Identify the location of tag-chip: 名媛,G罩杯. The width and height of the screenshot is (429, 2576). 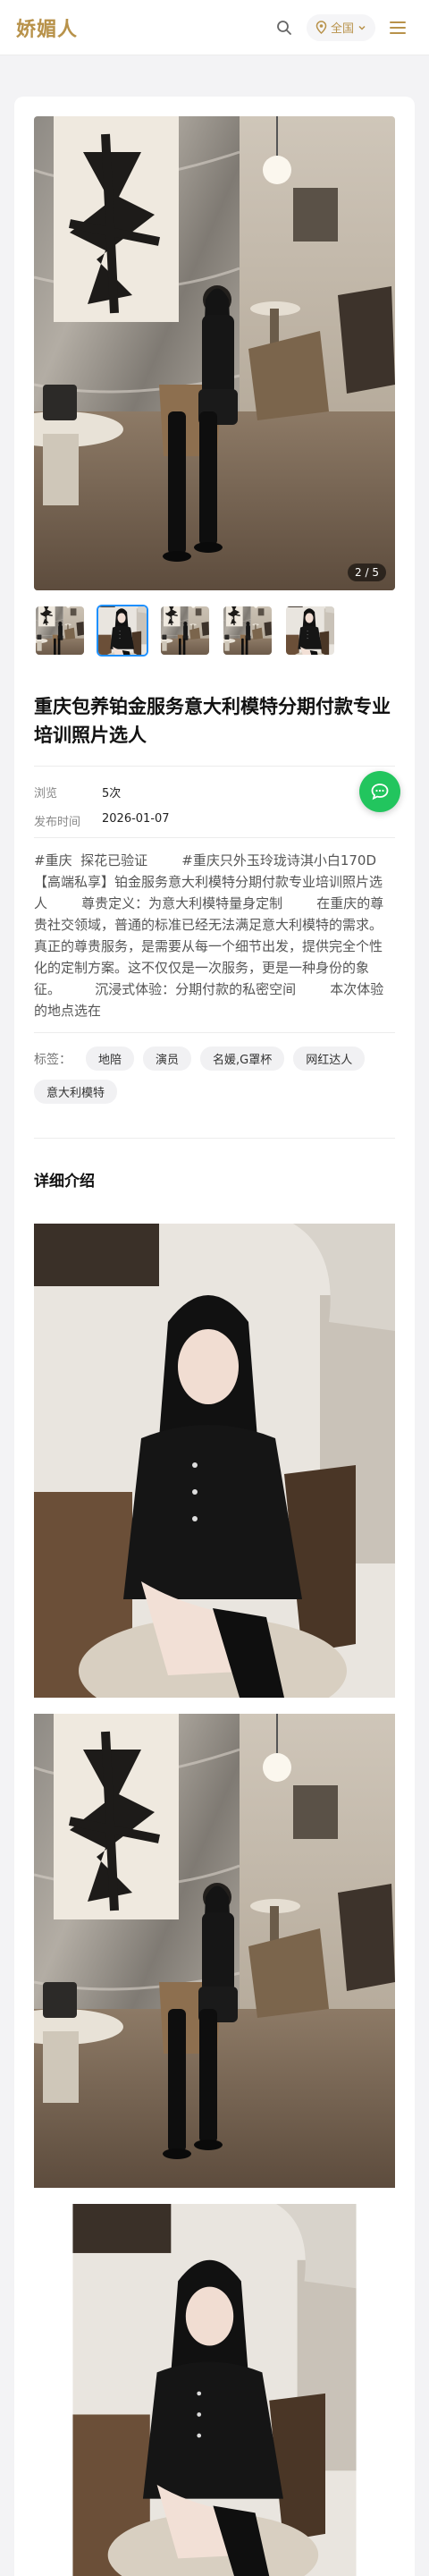
(243, 1058).